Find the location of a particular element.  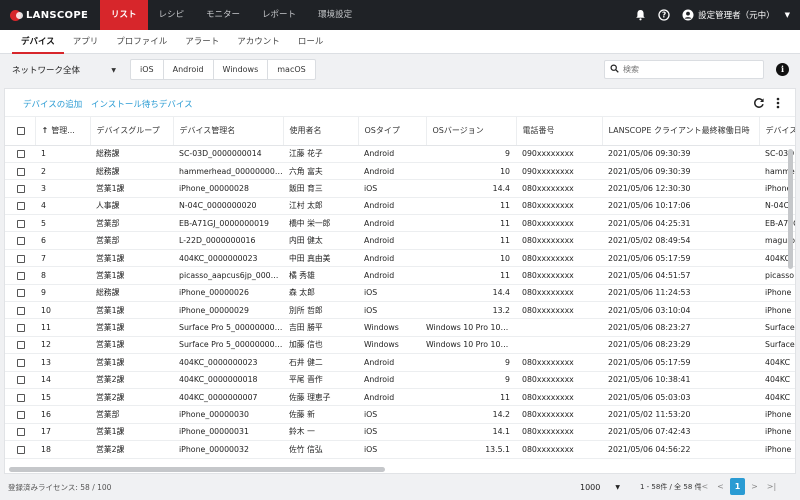

nav-item-monitor: モニター is located at coordinates (223, 15).